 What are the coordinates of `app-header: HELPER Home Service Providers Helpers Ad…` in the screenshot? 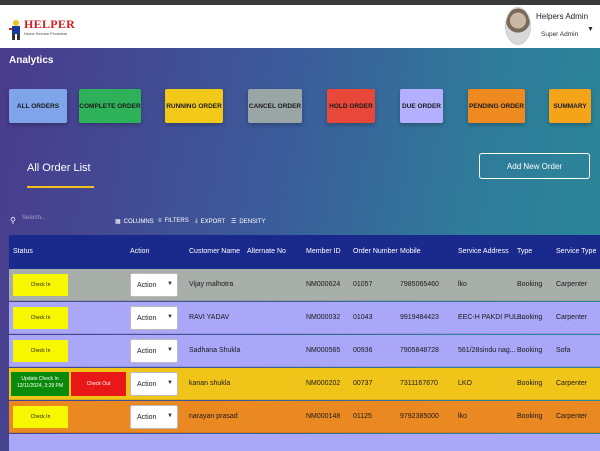 It's located at (300, 26).